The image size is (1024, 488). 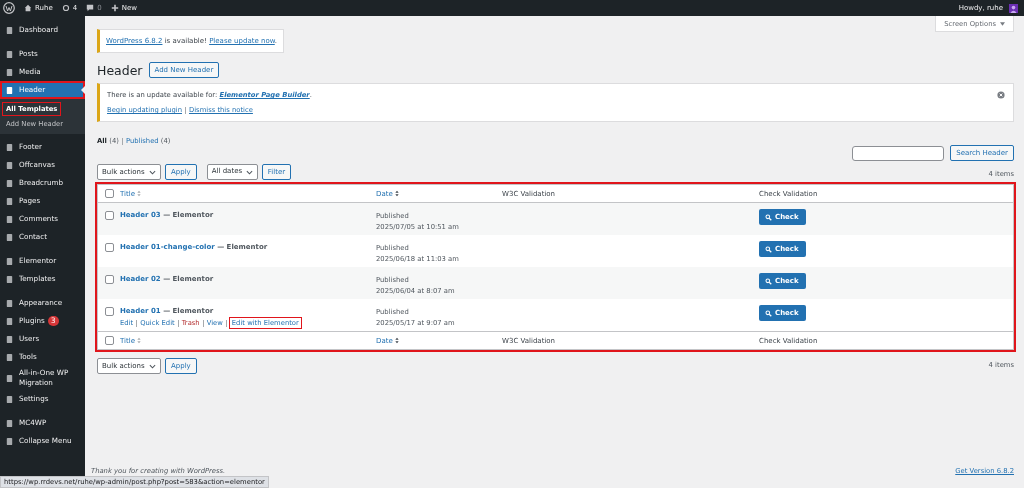 I want to click on page-title: Header, so click(x=120, y=70).